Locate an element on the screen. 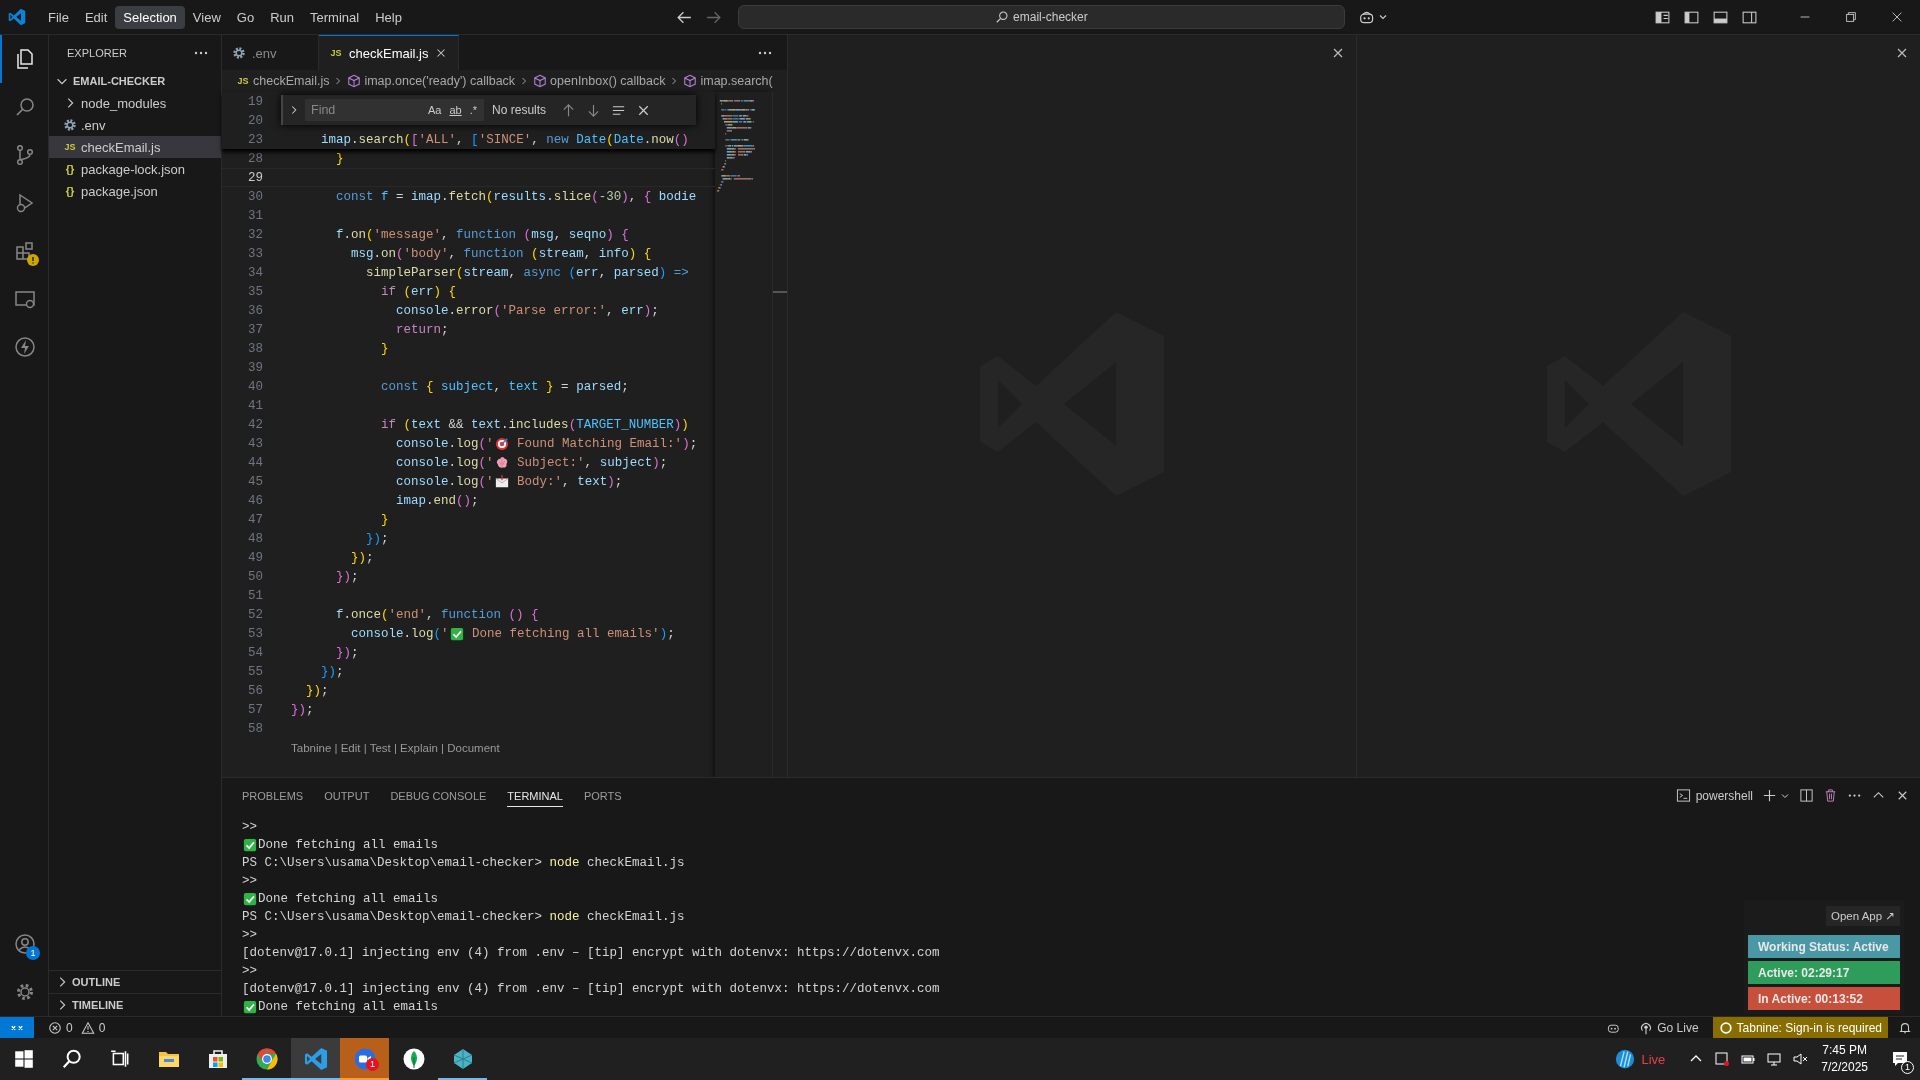 Image resolution: width=1920 pixels, height=1080 pixels. file-name: package-lock.json is located at coordinates (133, 169).